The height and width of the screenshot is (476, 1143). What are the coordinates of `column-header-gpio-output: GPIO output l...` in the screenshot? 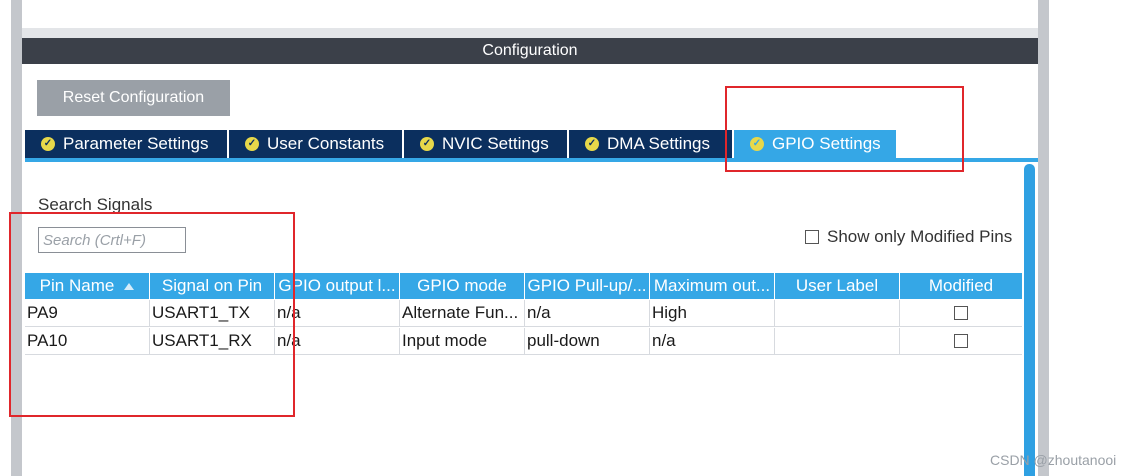 It's located at (337, 286).